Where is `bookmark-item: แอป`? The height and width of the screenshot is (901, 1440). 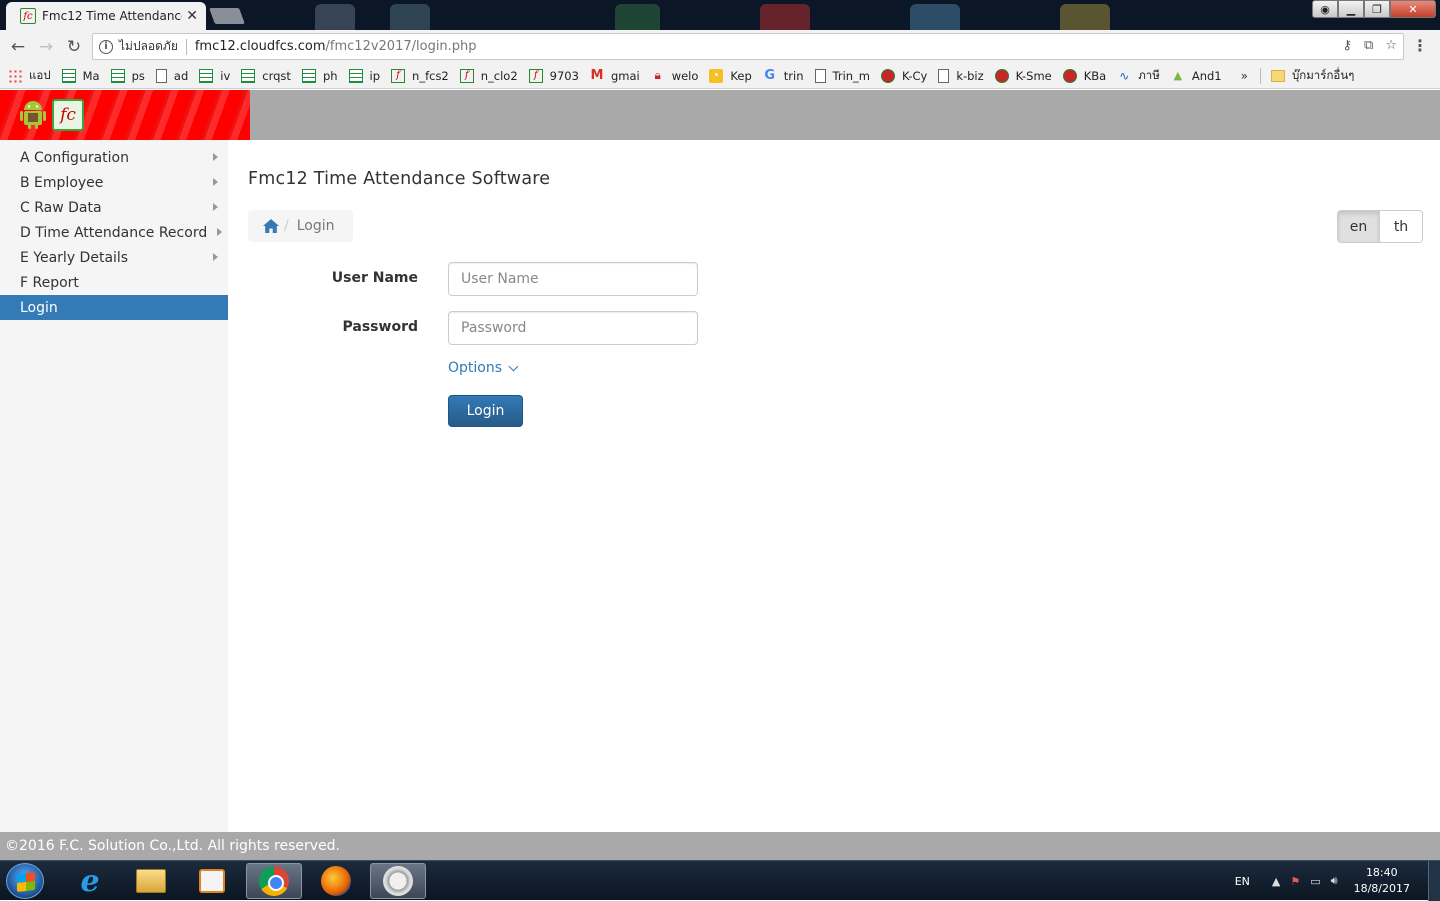 bookmark-item: แอป is located at coordinates (29, 76).